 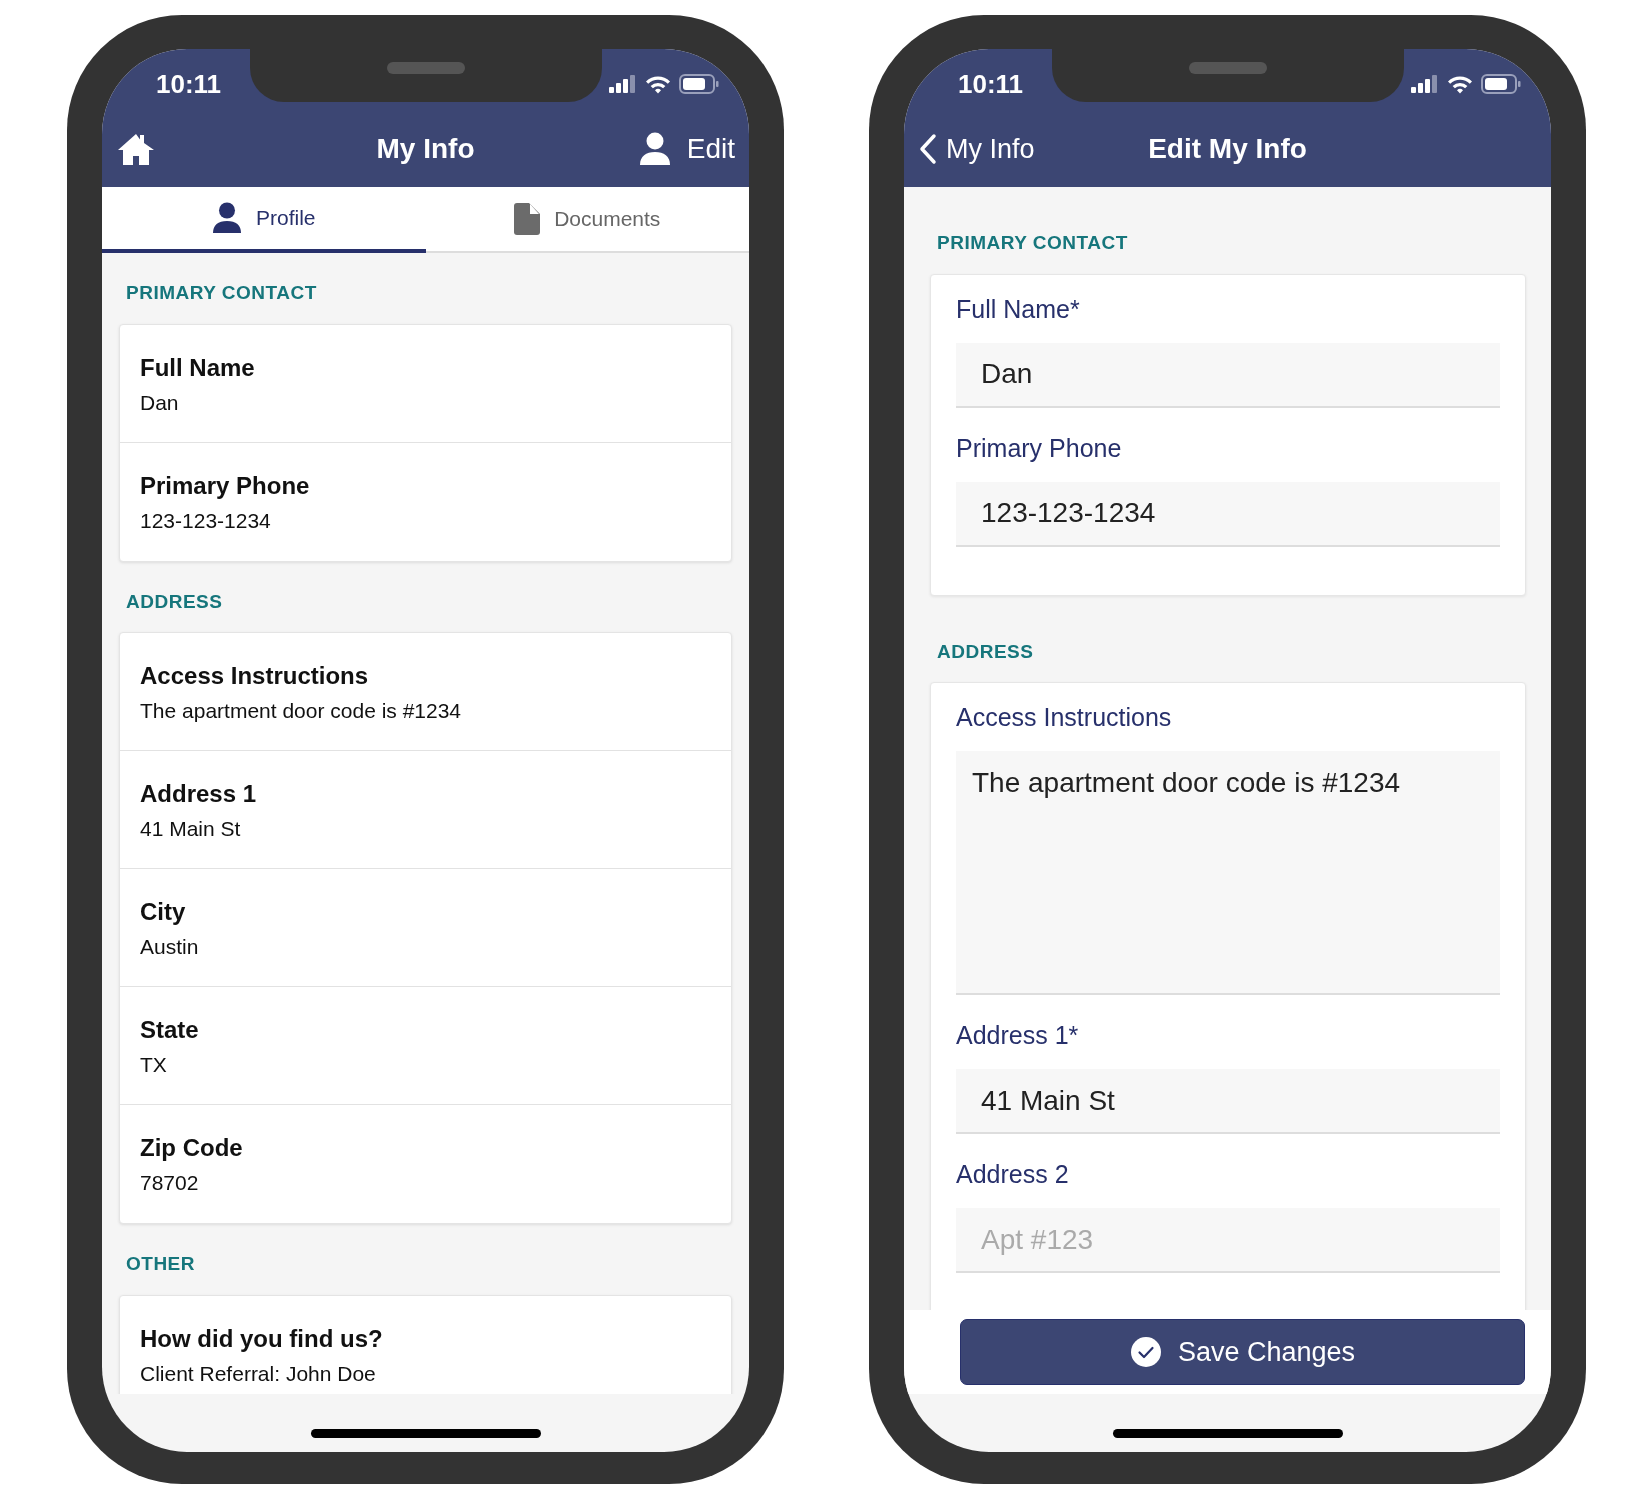 What do you see at coordinates (206, 520) in the screenshot?
I see `field-value: 123-123-1234` at bounding box center [206, 520].